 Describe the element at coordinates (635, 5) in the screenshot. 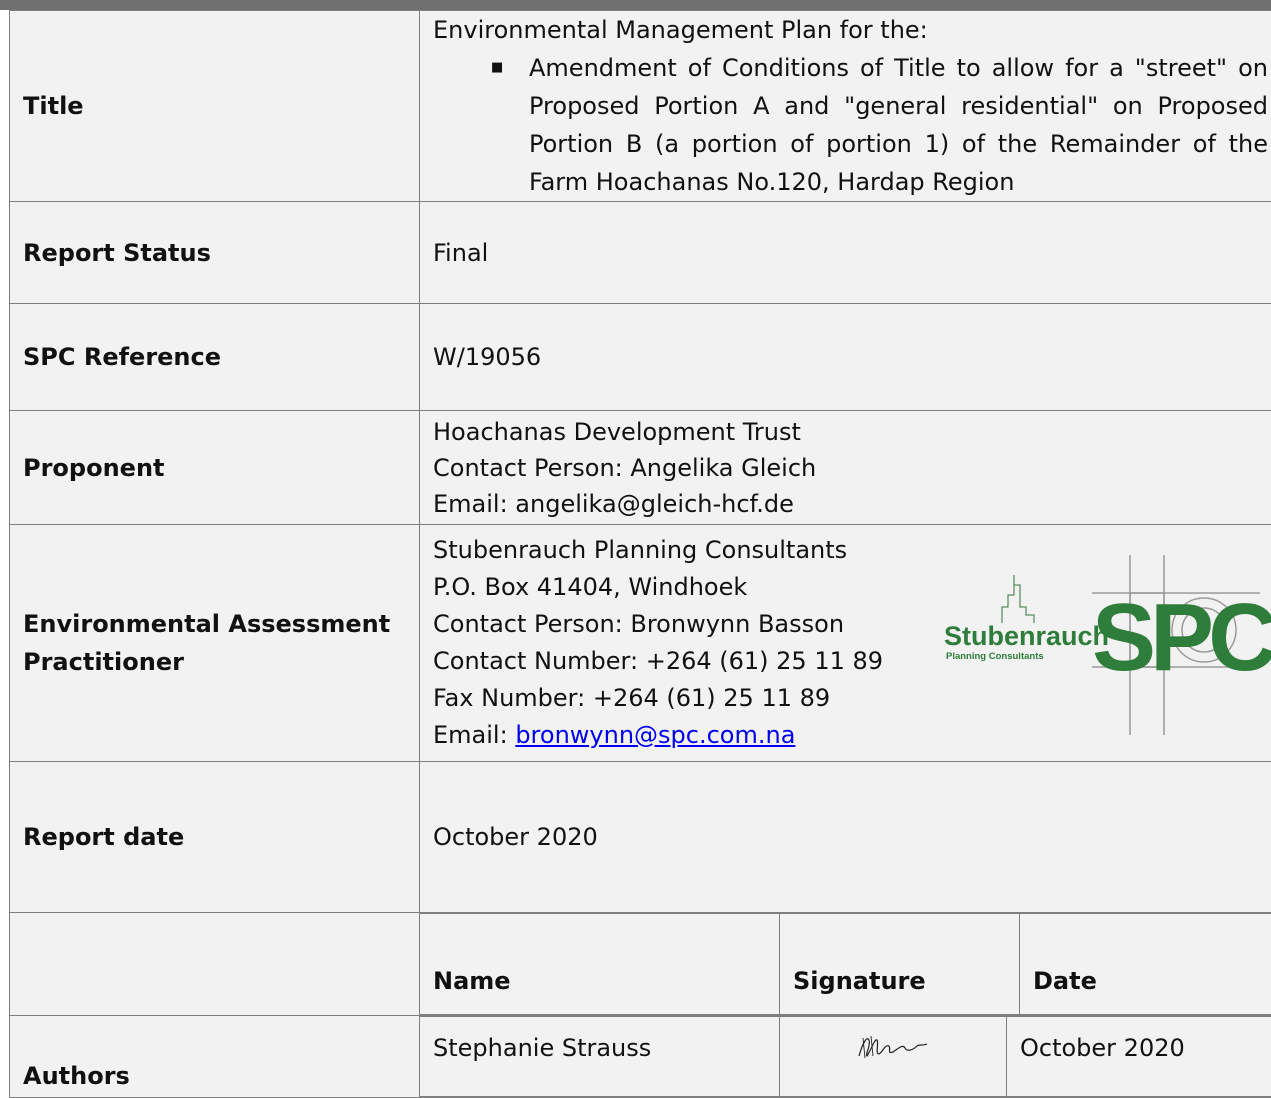

I see `top-border-bar` at that location.